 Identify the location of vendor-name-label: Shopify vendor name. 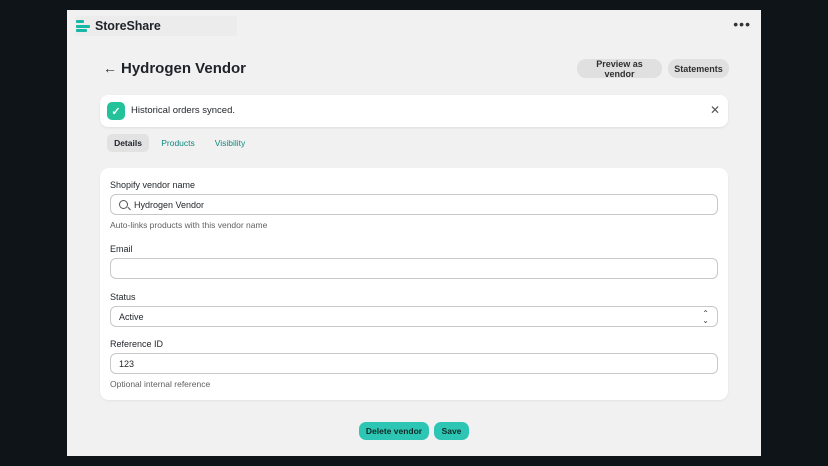
(153, 185).